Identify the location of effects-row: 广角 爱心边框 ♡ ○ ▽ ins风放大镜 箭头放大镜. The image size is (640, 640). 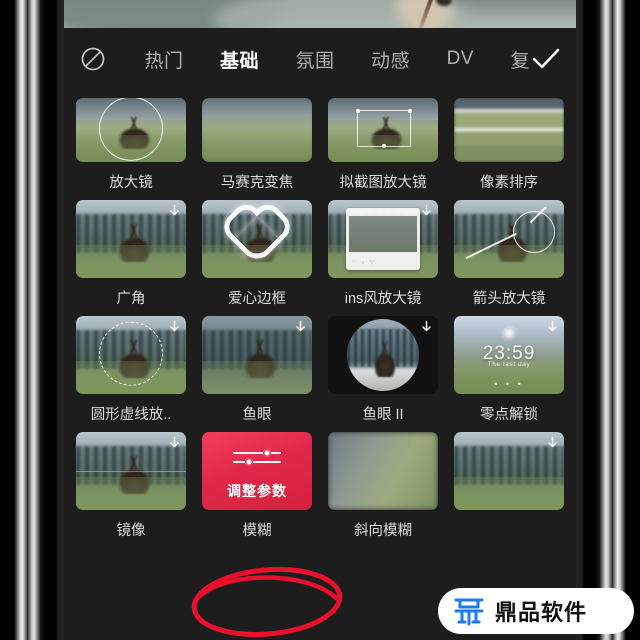
(320, 254).